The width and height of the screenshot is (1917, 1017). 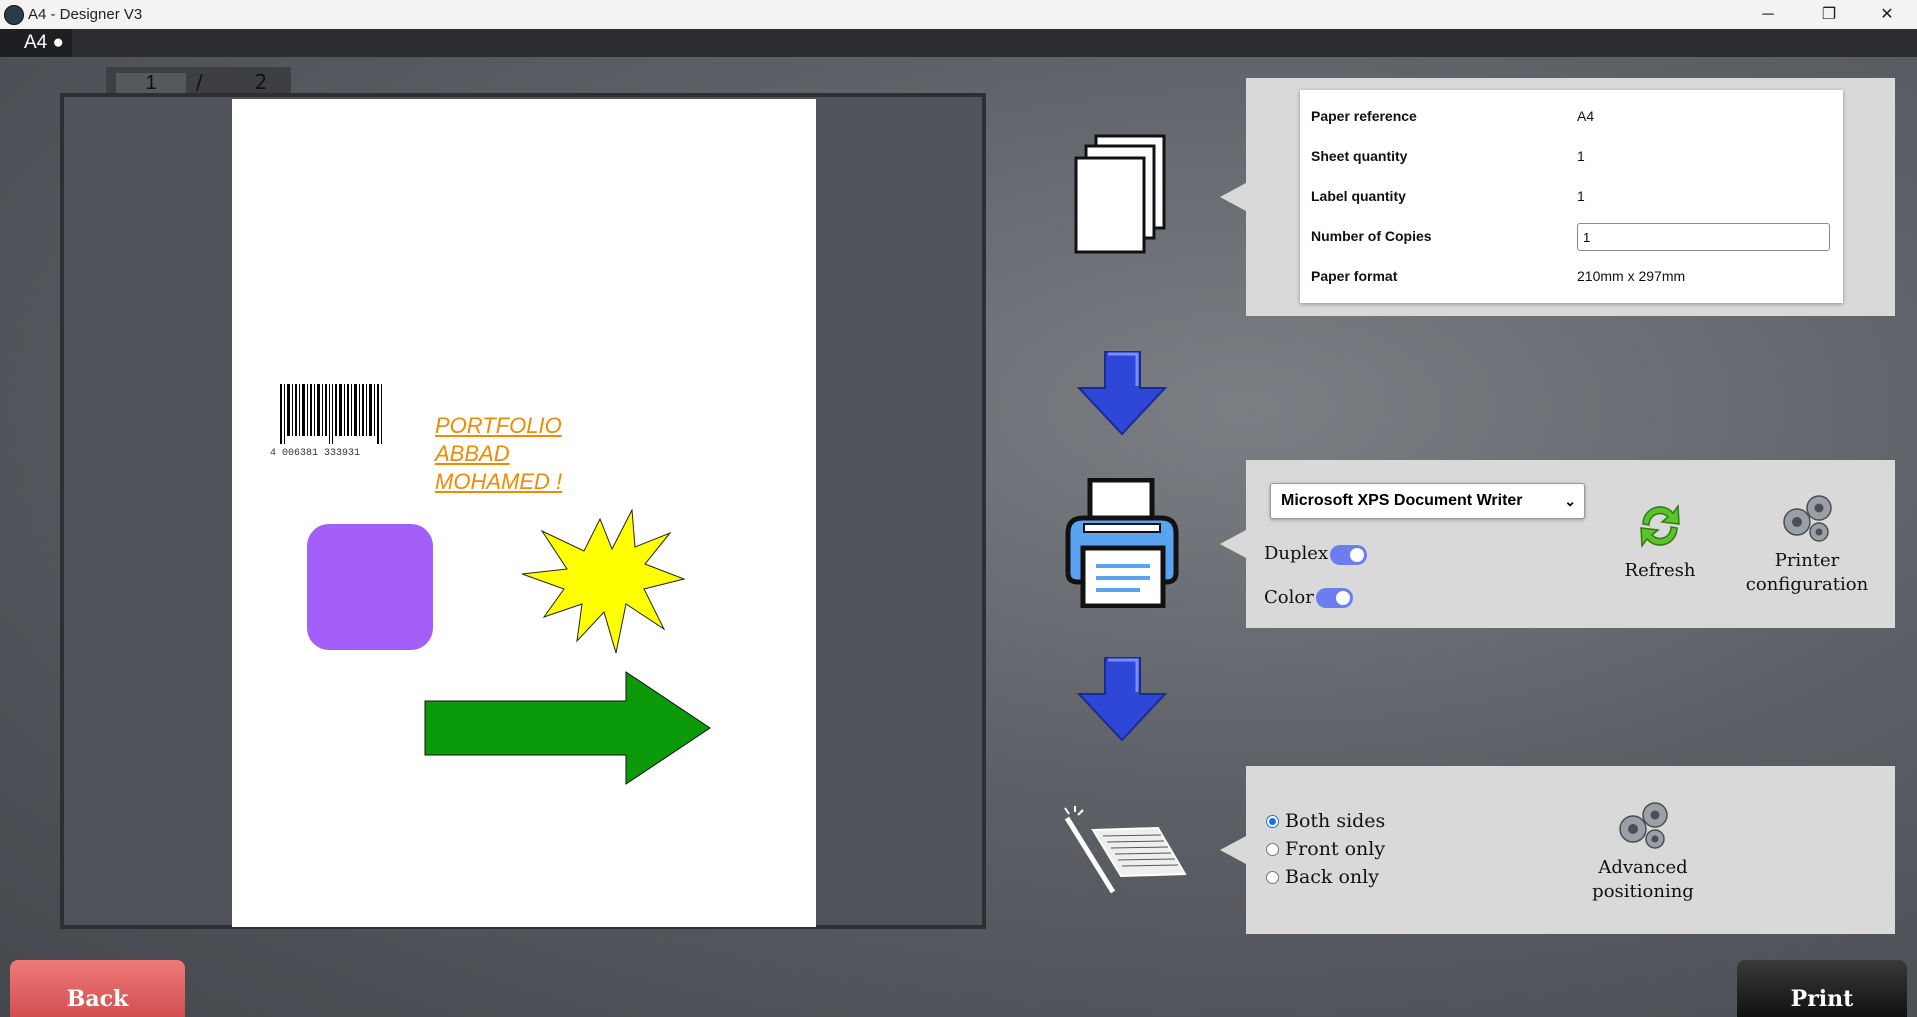 I want to click on tab-bar: A4 ●, so click(x=958, y=43).